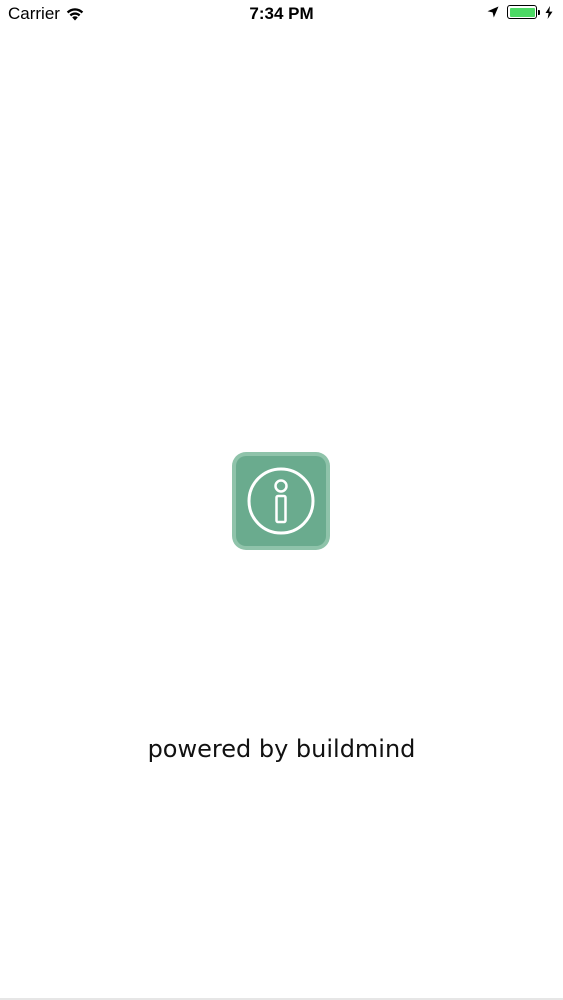 This screenshot has width=563, height=1000. What do you see at coordinates (281, 749) in the screenshot?
I see `powered-by-label: powered by buildmind` at bounding box center [281, 749].